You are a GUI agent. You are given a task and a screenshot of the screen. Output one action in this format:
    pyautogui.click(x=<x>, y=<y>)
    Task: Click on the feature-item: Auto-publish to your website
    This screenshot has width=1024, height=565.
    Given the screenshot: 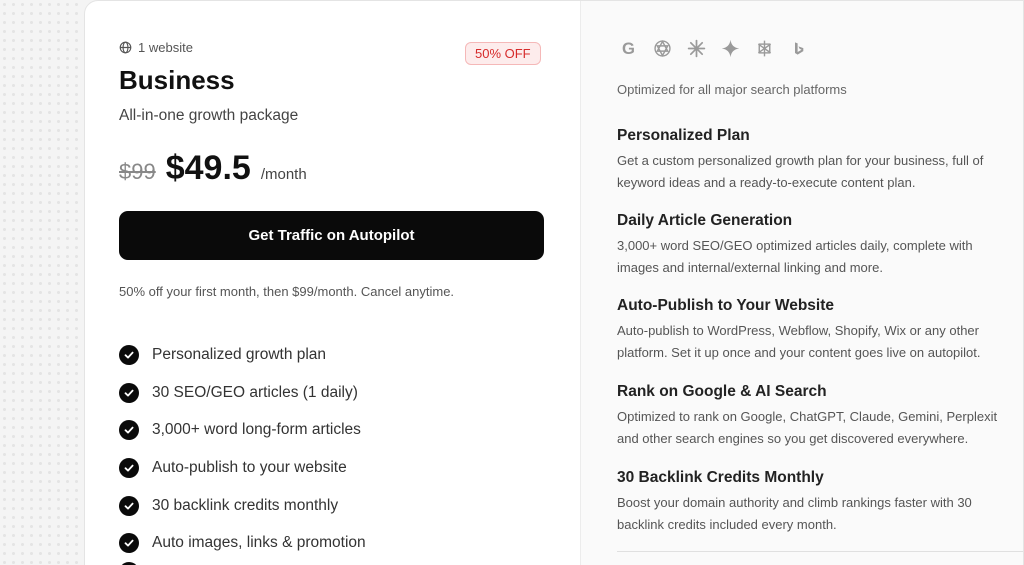 What is the action you would take?
    pyautogui.click(x=242, y=468)
    